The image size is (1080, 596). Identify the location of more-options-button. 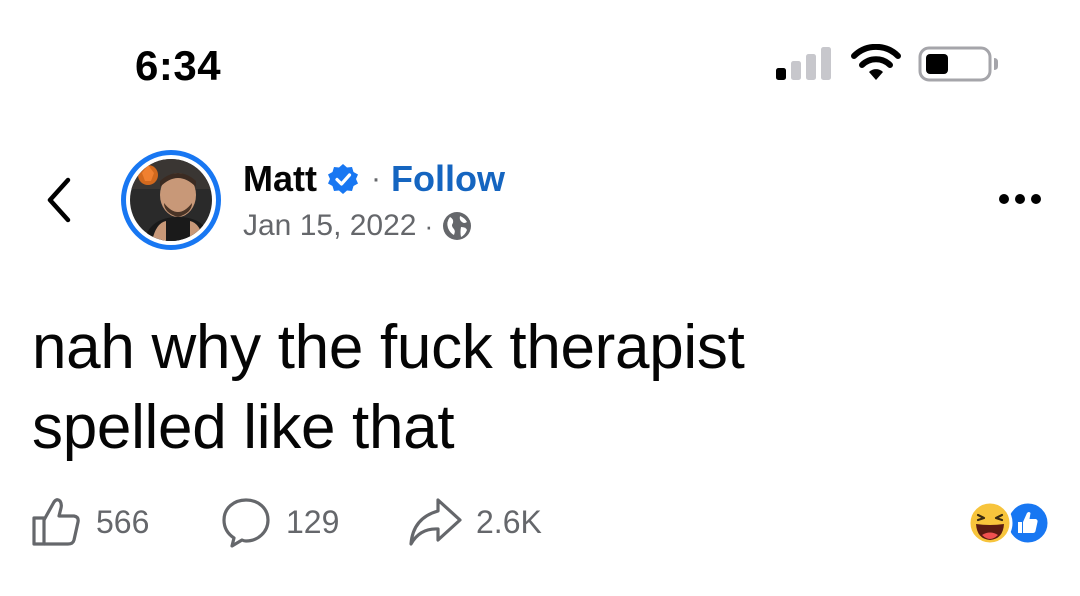
(1020, 199).